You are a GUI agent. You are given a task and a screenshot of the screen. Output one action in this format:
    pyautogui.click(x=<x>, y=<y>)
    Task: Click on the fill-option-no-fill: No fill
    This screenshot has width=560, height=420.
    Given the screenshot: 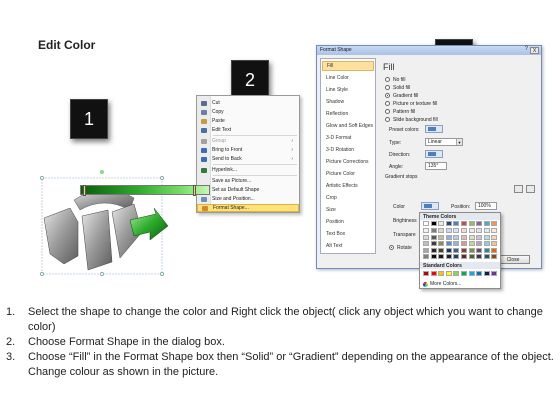 What is the action you would take?
    pyautogui.click(x=395, y=79)
    